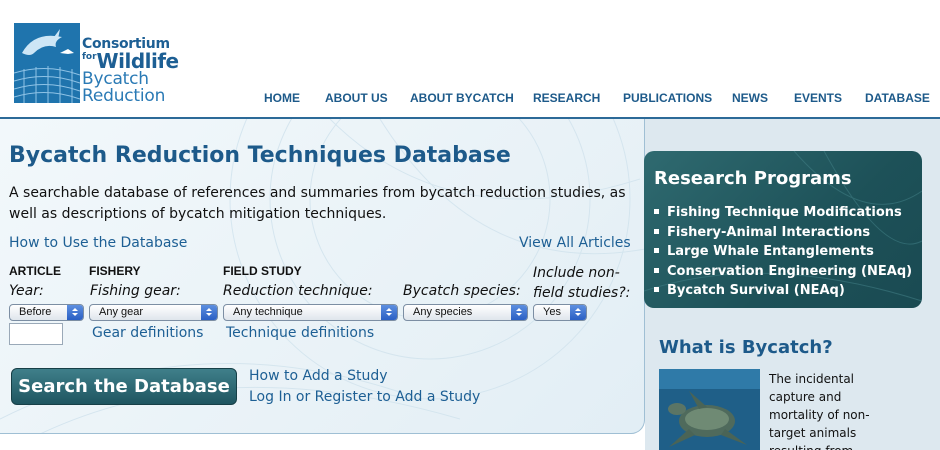  I want to click on fishing-gear-select-value: Any gear, so click(121, 312).